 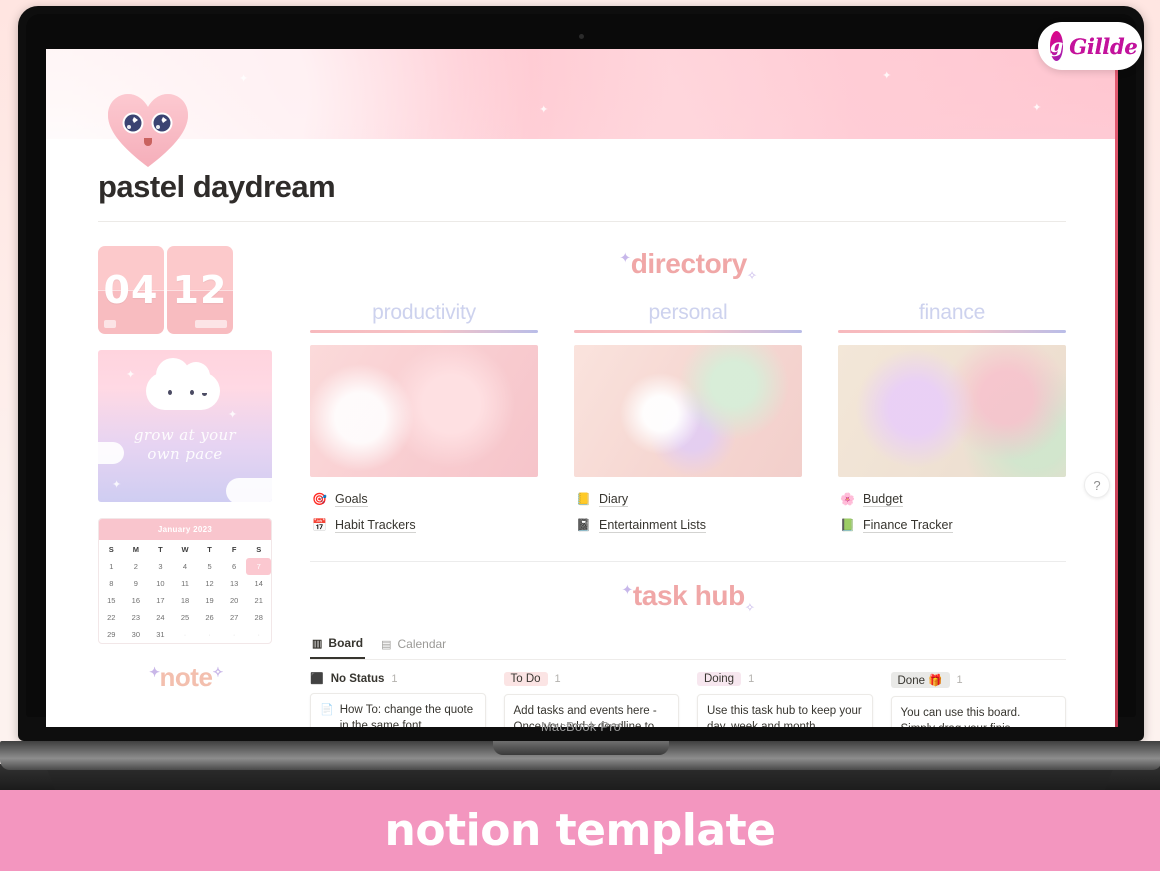 What do you see at coordinates (136, 634) in the screenshot?
I see `calendar-day: 30` at bounding box center [136, 634].